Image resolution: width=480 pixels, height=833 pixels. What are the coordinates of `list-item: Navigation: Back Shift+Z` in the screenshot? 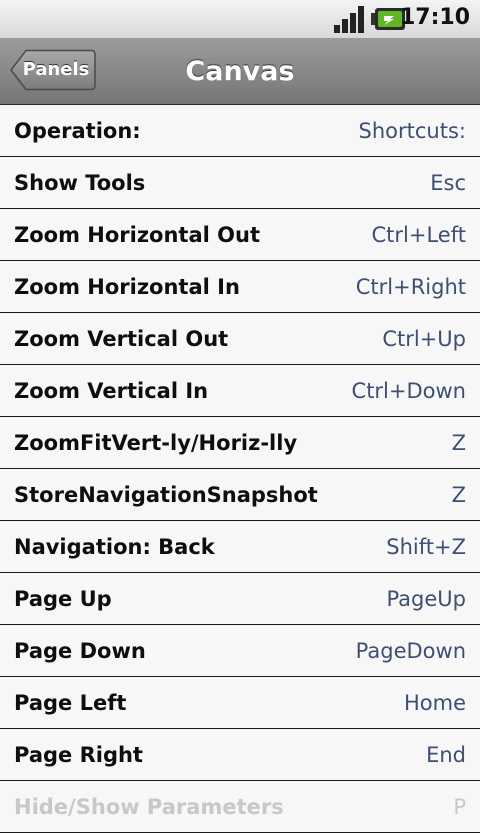 It's located at (240, 547).